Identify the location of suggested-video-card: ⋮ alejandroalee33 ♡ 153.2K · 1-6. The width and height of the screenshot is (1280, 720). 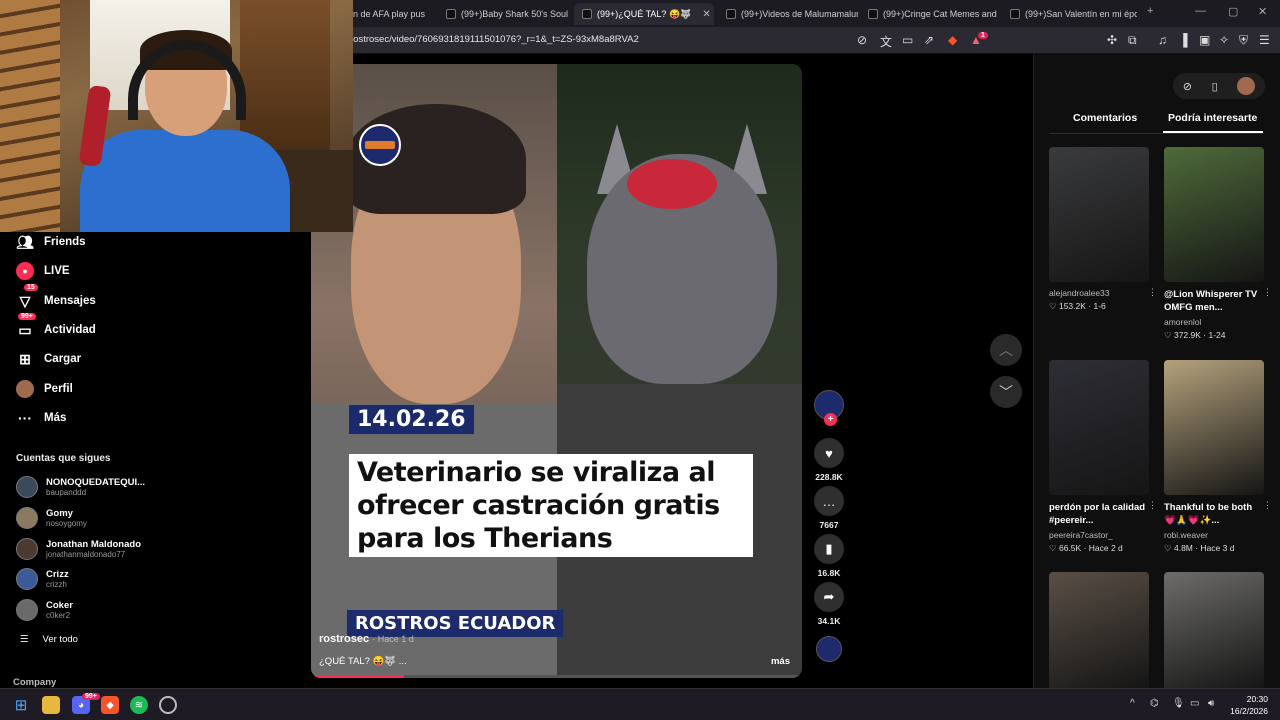
(1103, 229).